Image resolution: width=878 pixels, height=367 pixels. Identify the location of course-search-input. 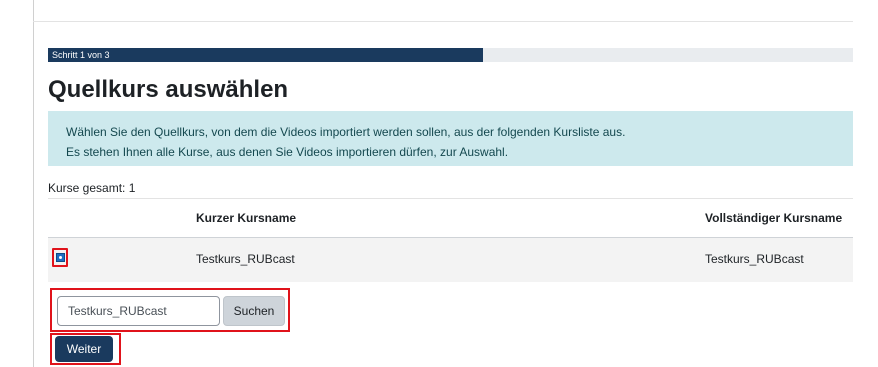
(138, 311).